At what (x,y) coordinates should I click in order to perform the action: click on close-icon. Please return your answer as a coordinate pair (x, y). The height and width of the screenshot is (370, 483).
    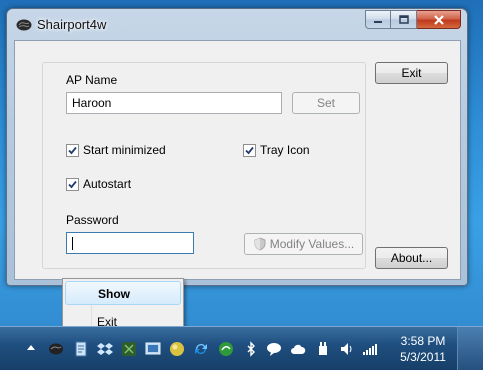
    Looking at the image, I should click on (438, 19).